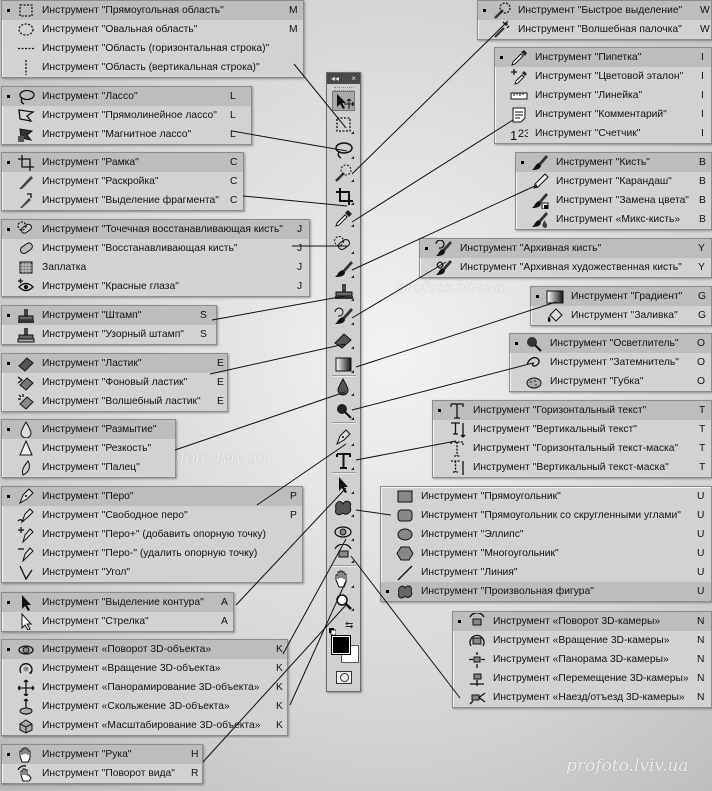 The image size is (712, 791). I want to click on 3d-object-menu-item: Инструмент «Поворот 3D-объекта» K, so click(144, 649).